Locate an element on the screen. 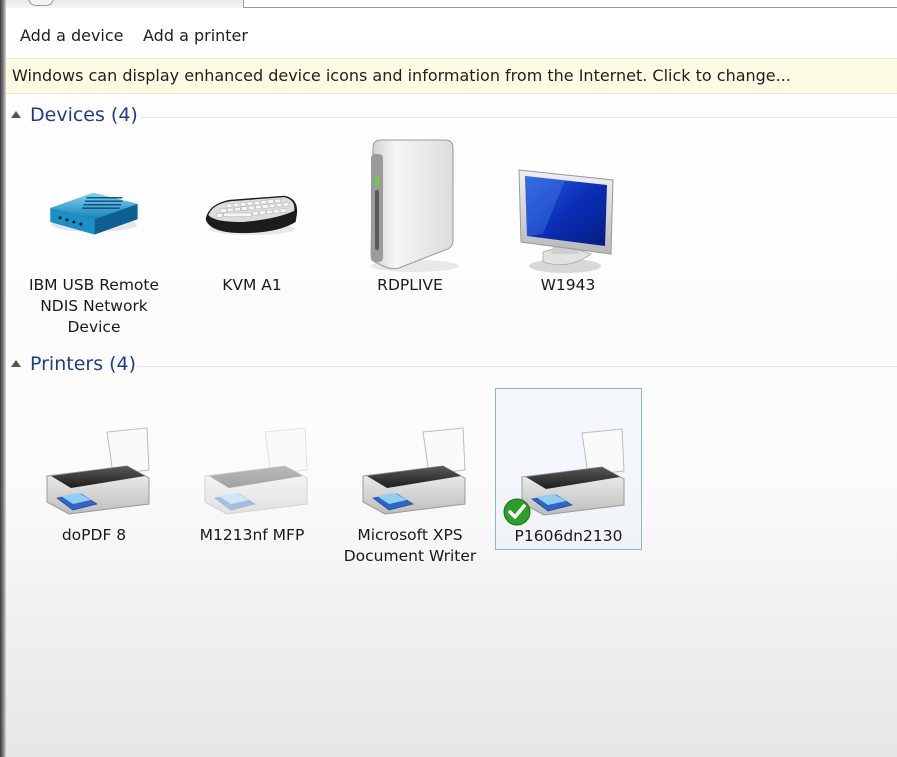 The image size is (897, 757). devices-group-title: Devices (4) is located at coordinates (84, 115).